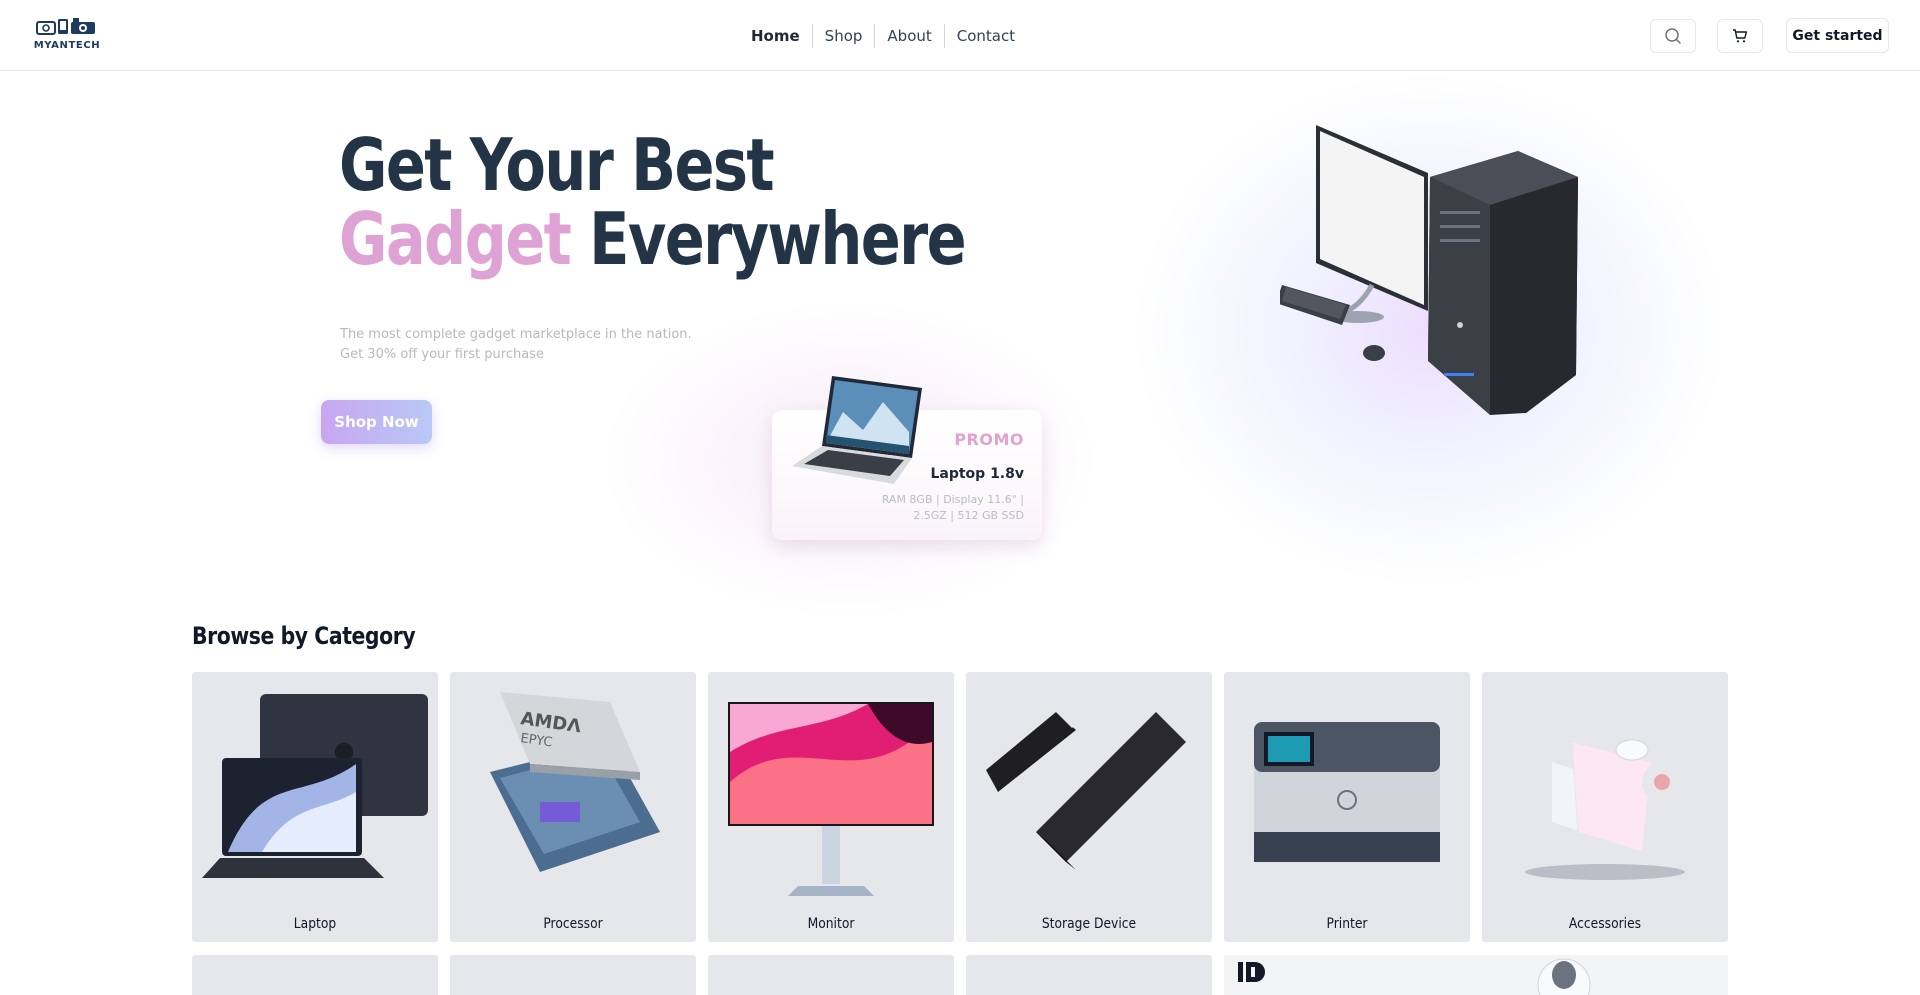 The width and height of the screenshot is (1920, 995). What do you see at coordinates (1564, 976) in the screenshot?
I see `earbuds-image` at bounding box center [1564, 976].